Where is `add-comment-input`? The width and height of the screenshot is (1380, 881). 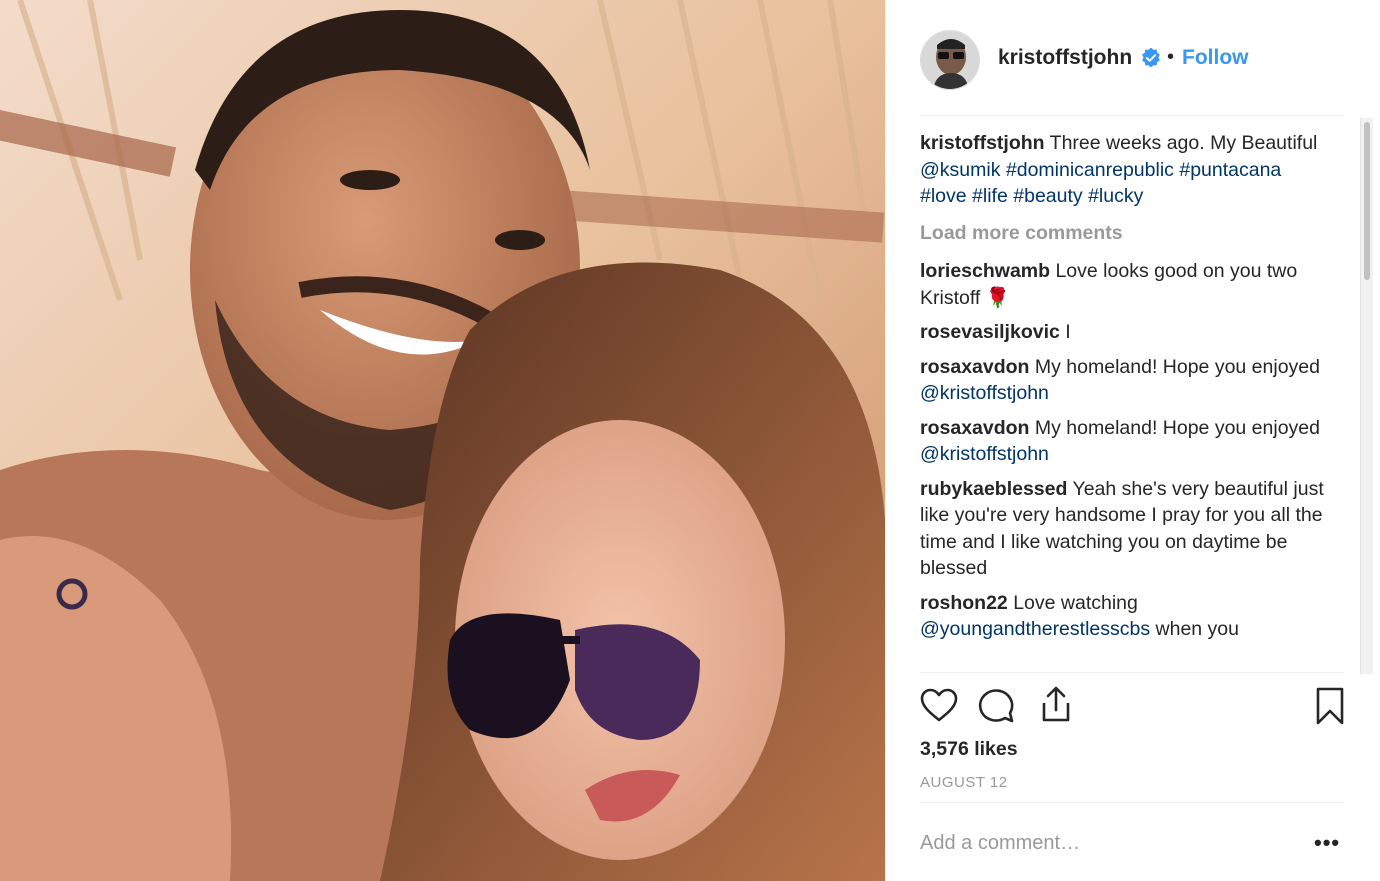 add-comment-input is located at coordinates (1110, 843).